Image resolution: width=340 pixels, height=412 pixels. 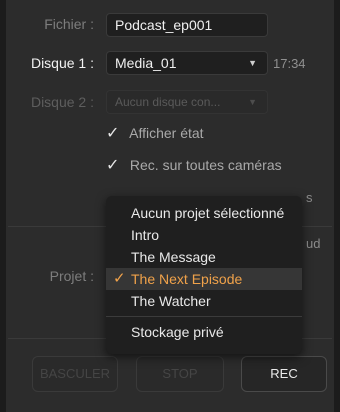 I want to click on menu-item-the-watcher: The Watcher, so click(x=204, y=301).